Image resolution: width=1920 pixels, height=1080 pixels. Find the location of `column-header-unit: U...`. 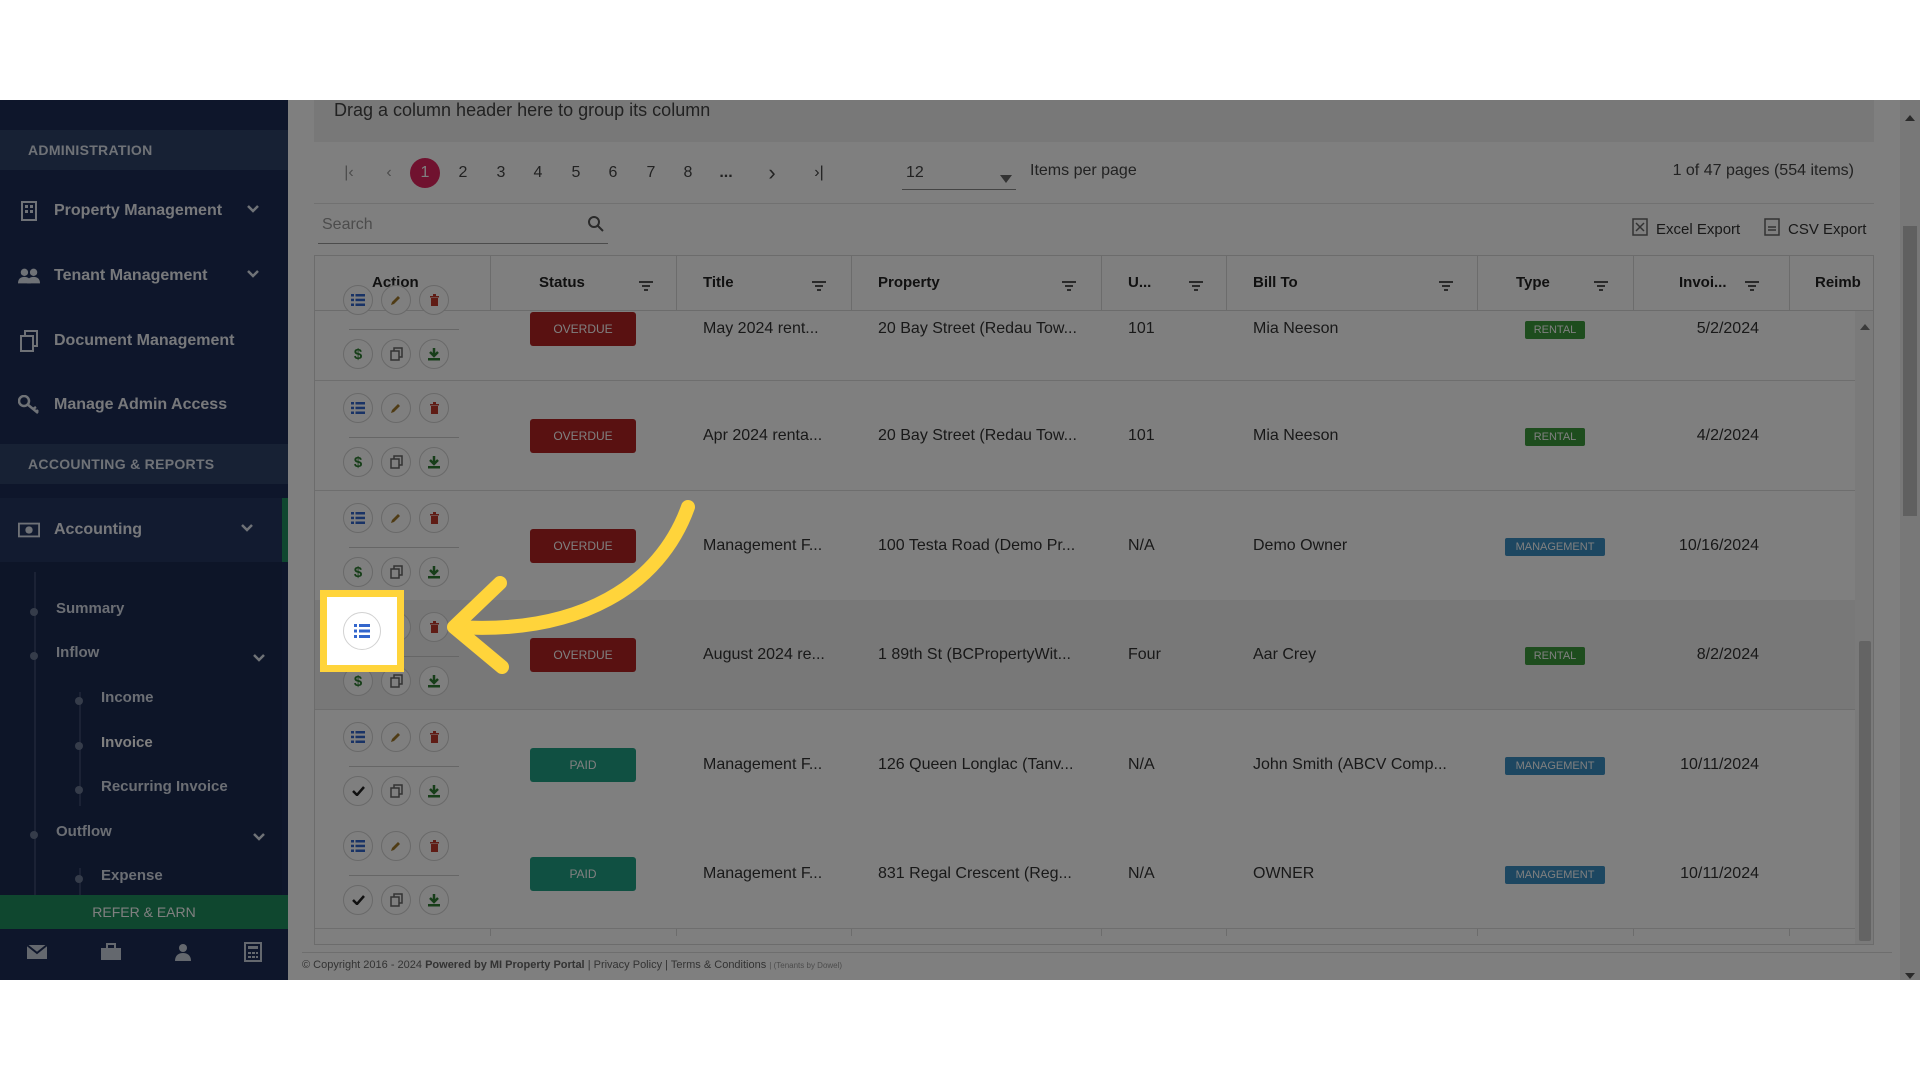

column-header-unit: U... is located at coordinates (1139, 282).